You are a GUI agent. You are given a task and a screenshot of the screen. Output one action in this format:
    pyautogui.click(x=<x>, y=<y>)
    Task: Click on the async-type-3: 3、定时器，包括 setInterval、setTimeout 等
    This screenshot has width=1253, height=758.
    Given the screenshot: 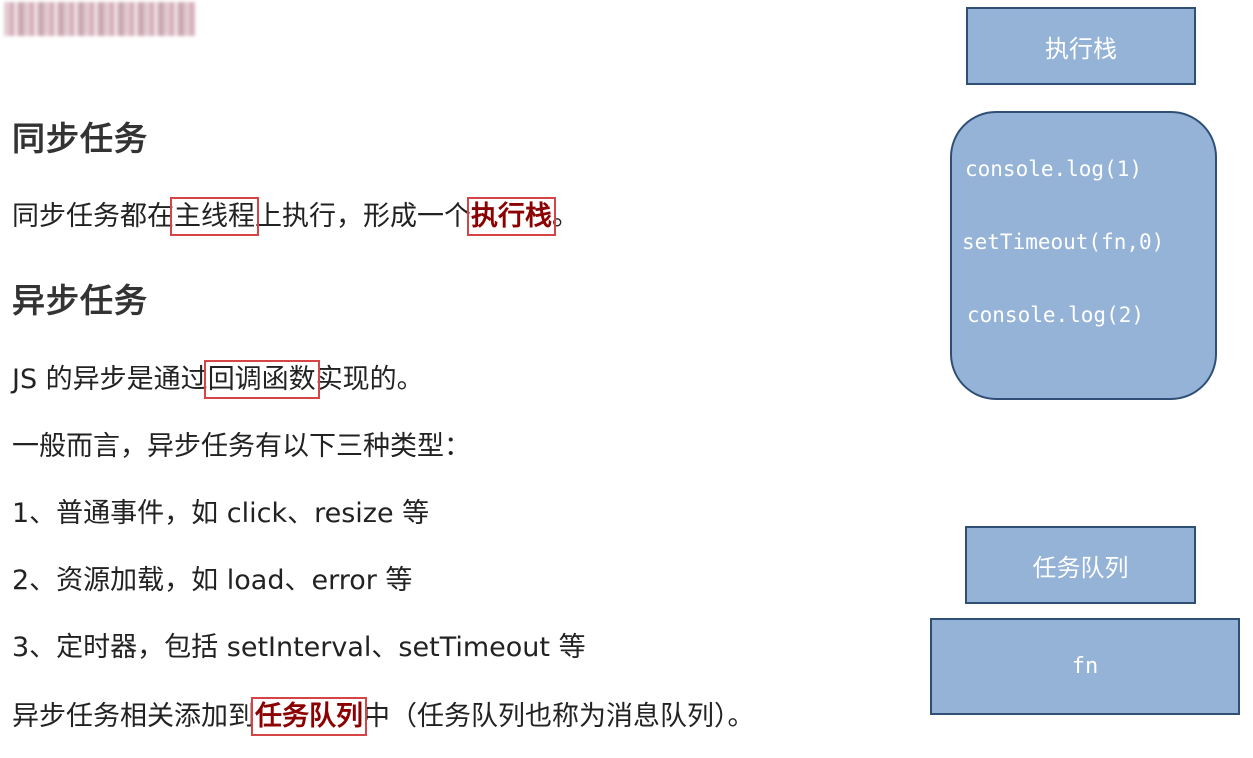 What is the action you would take?
    pyautogui.click(x=299, y=647)
    